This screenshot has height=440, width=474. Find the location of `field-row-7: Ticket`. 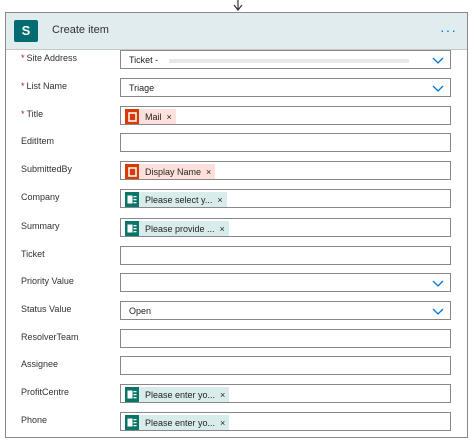

field-row-7: Ticket is located at coordinates (236, 256).